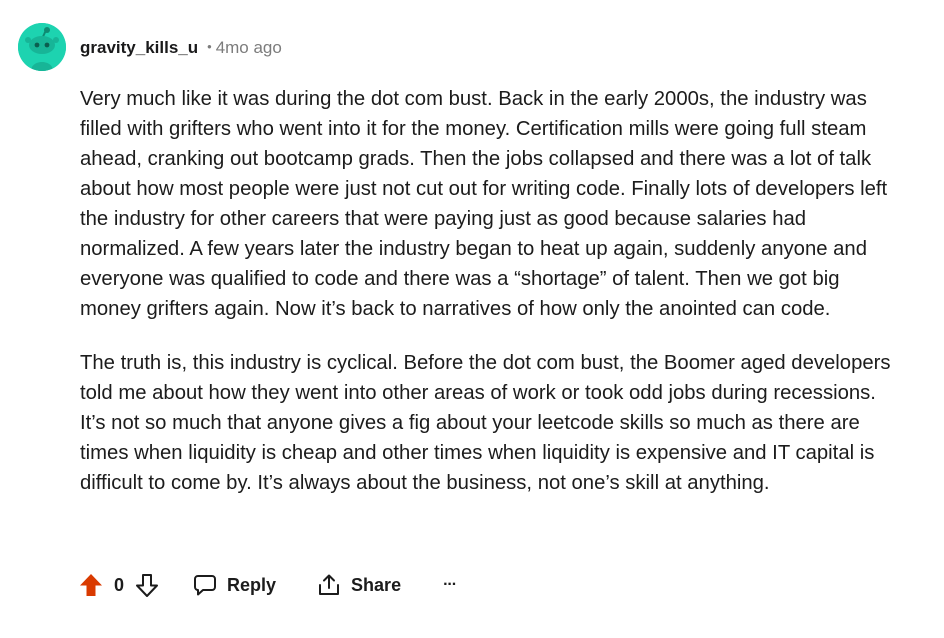 The width and height of the screenshot is (944, 638). Describe the element at coordinates (139, 47) in the screenshot. I see `author-username: gravity_kills_u` at that location.